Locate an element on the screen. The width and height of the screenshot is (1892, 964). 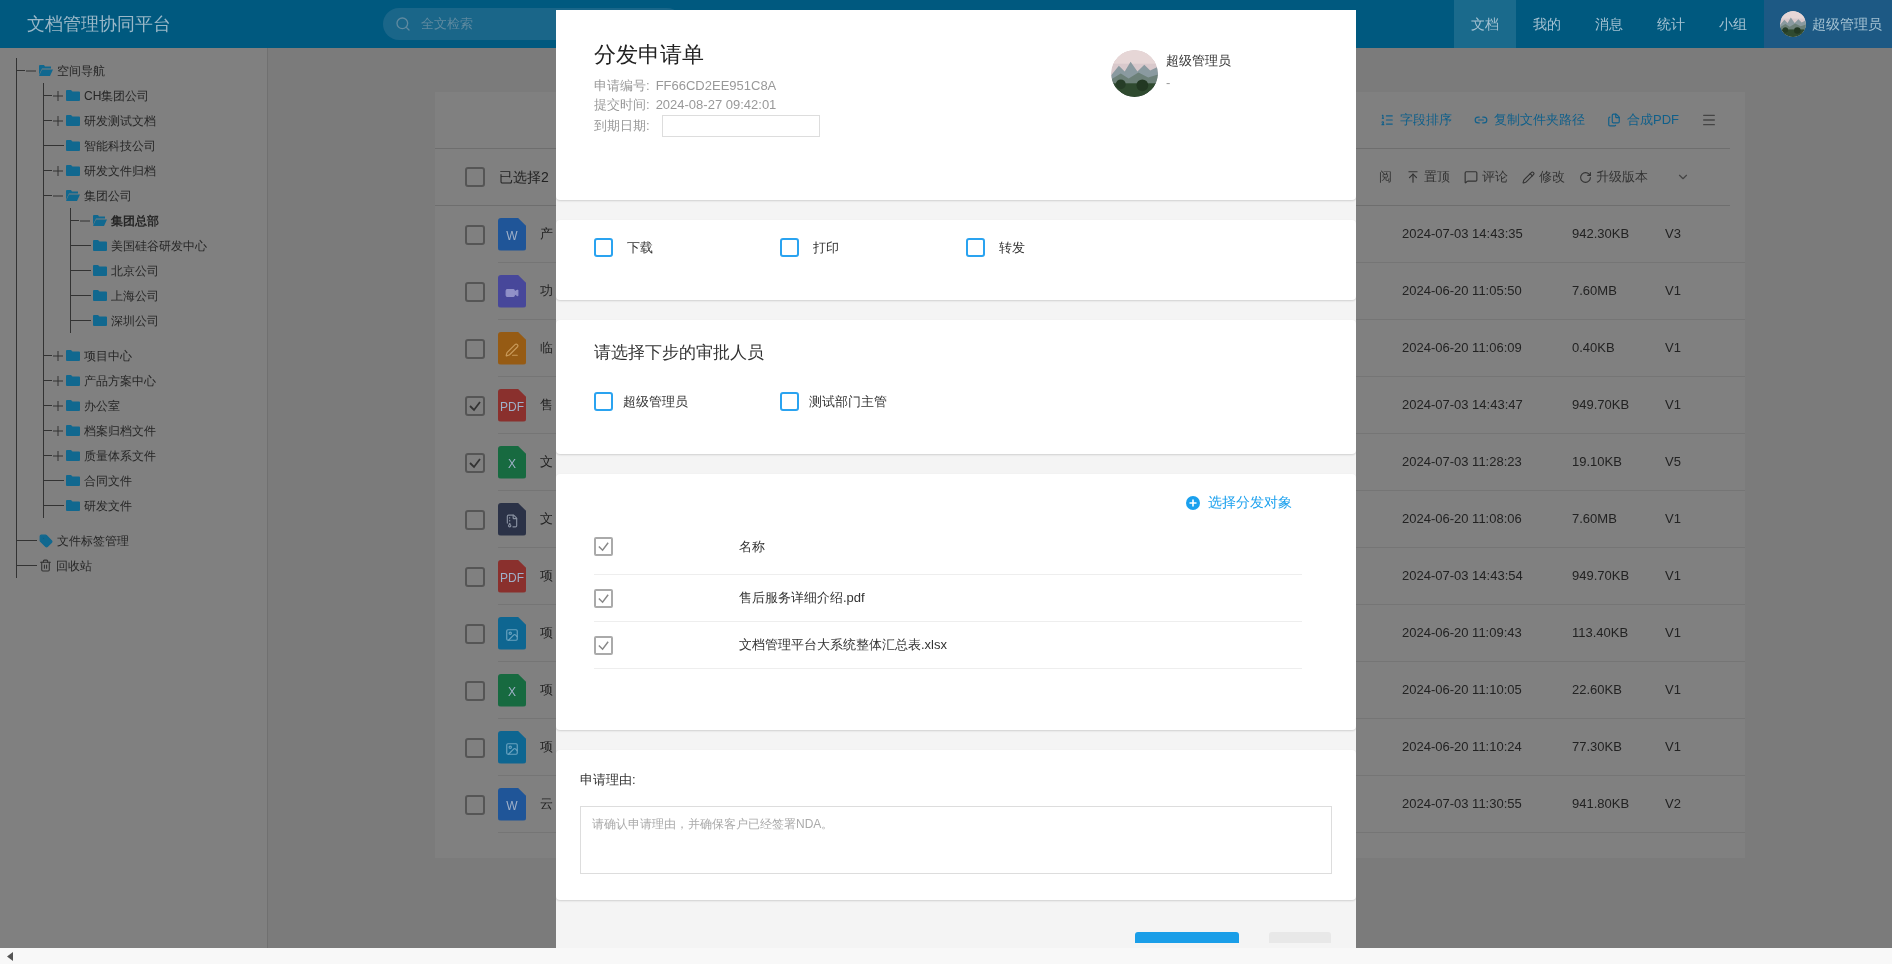
tree-item: 质量体系文件 is located at coordinates (120, 455).